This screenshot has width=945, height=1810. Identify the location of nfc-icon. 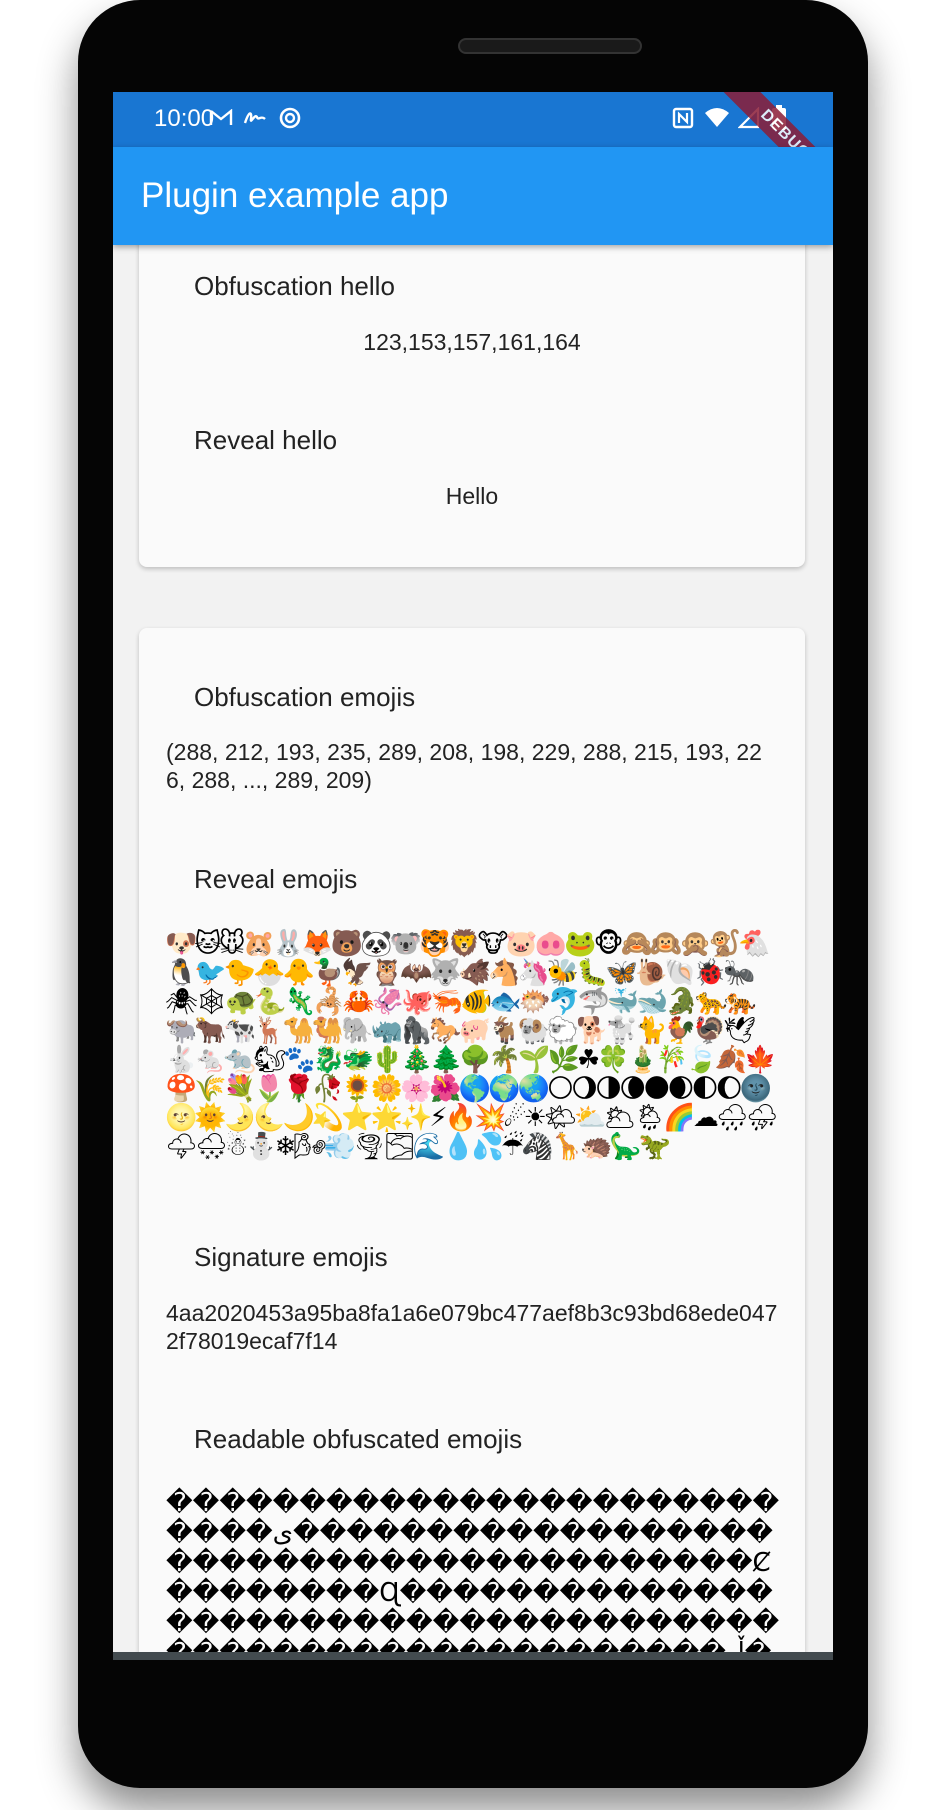
(683, 118).